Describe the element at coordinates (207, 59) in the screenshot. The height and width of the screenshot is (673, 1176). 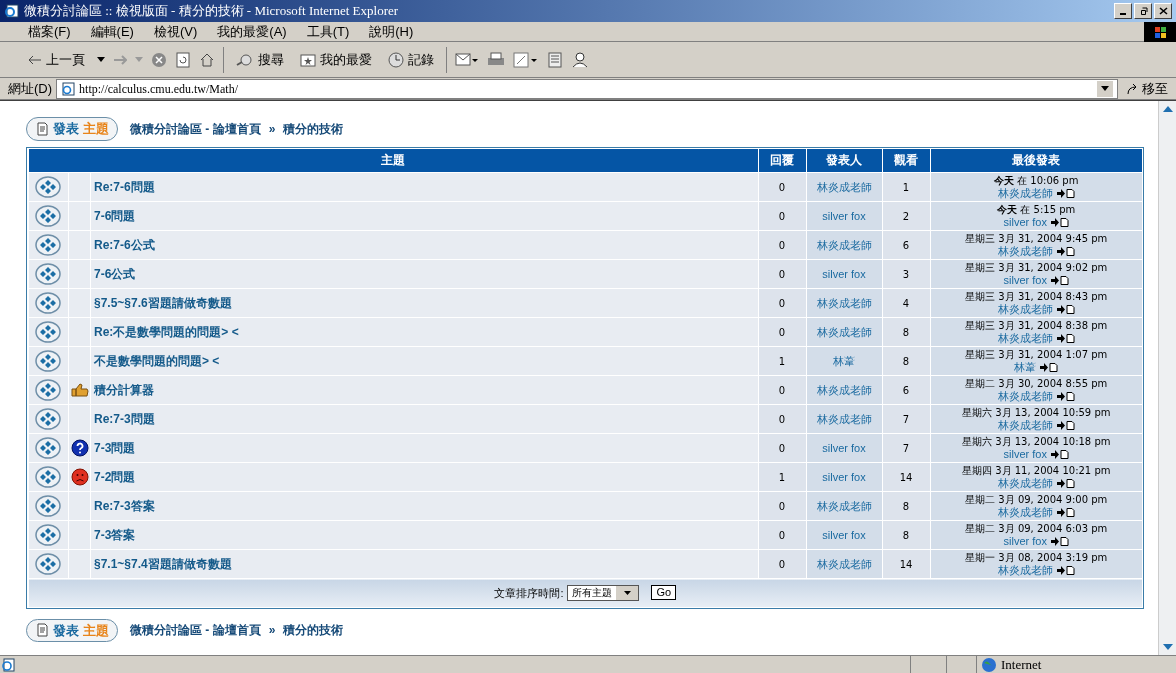
I see `home-icon` at that location.